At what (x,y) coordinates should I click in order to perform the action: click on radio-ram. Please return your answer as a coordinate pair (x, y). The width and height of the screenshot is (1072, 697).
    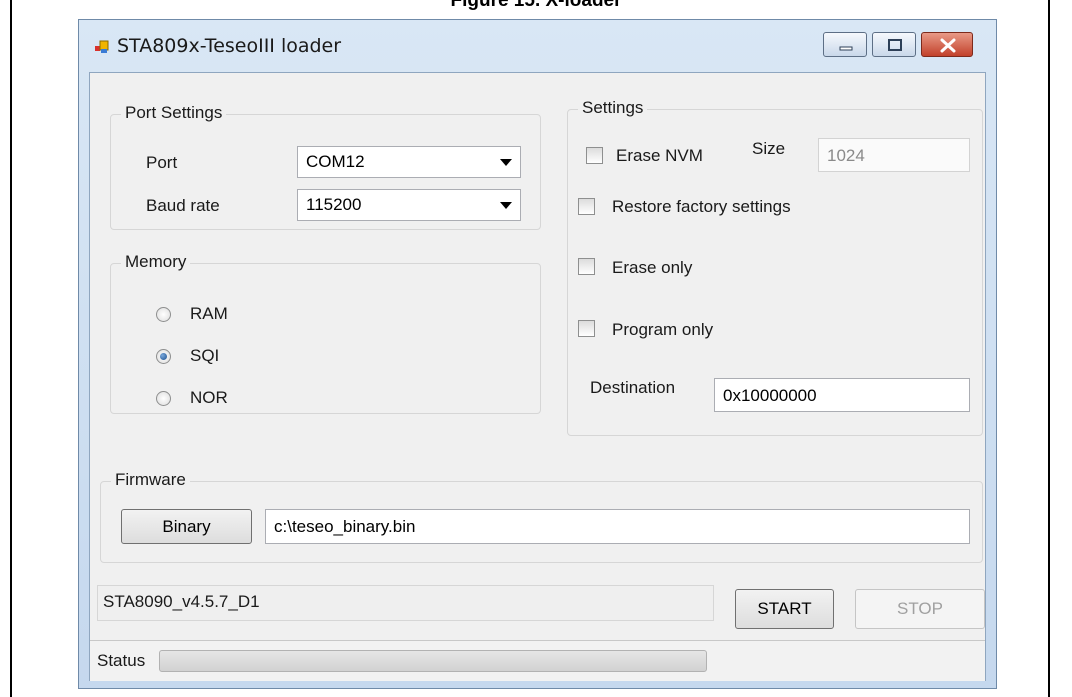
    Looking at the image, I should click on (163, 314).